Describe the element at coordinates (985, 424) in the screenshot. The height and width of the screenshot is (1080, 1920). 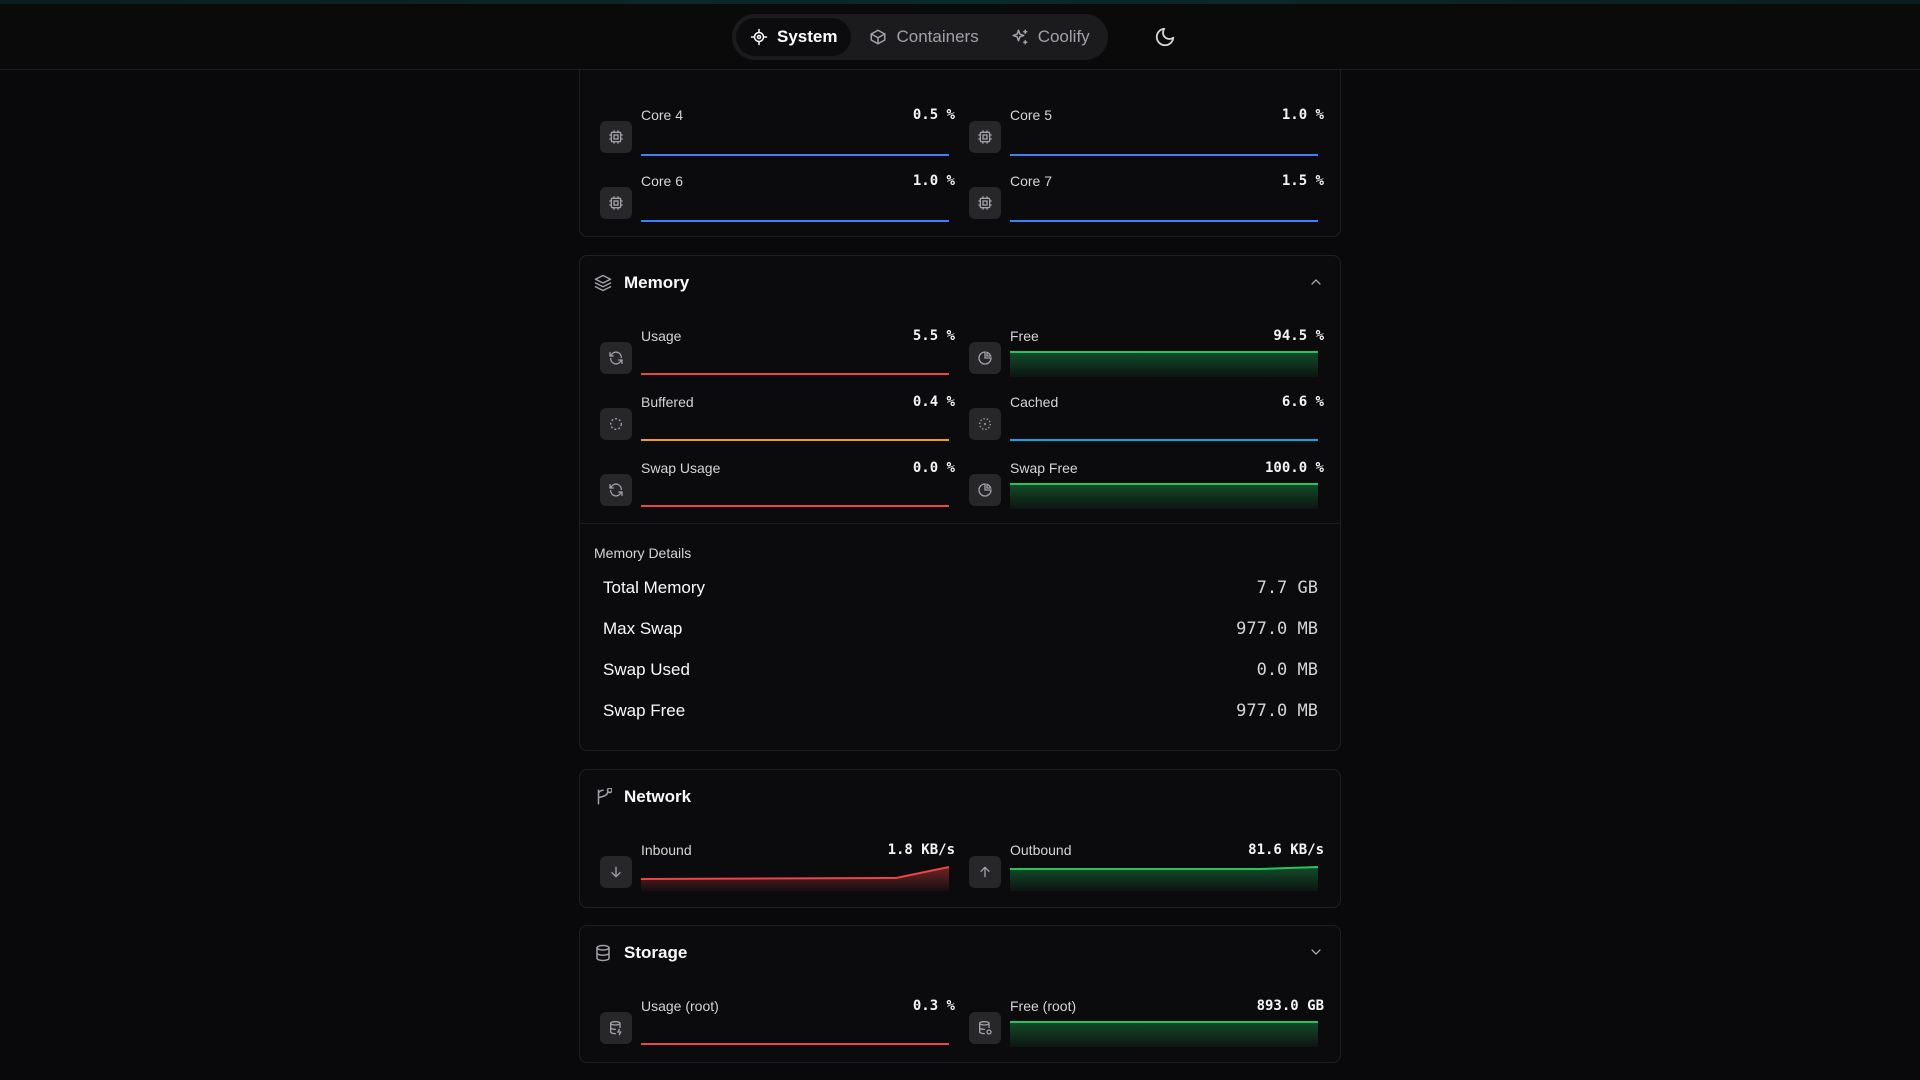
I see `loader-dots-icon` at that location.